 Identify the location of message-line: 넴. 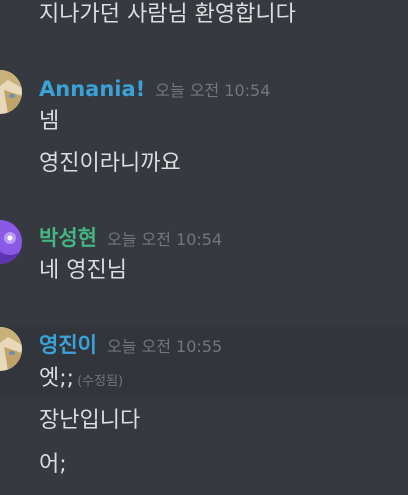
(49, 121).